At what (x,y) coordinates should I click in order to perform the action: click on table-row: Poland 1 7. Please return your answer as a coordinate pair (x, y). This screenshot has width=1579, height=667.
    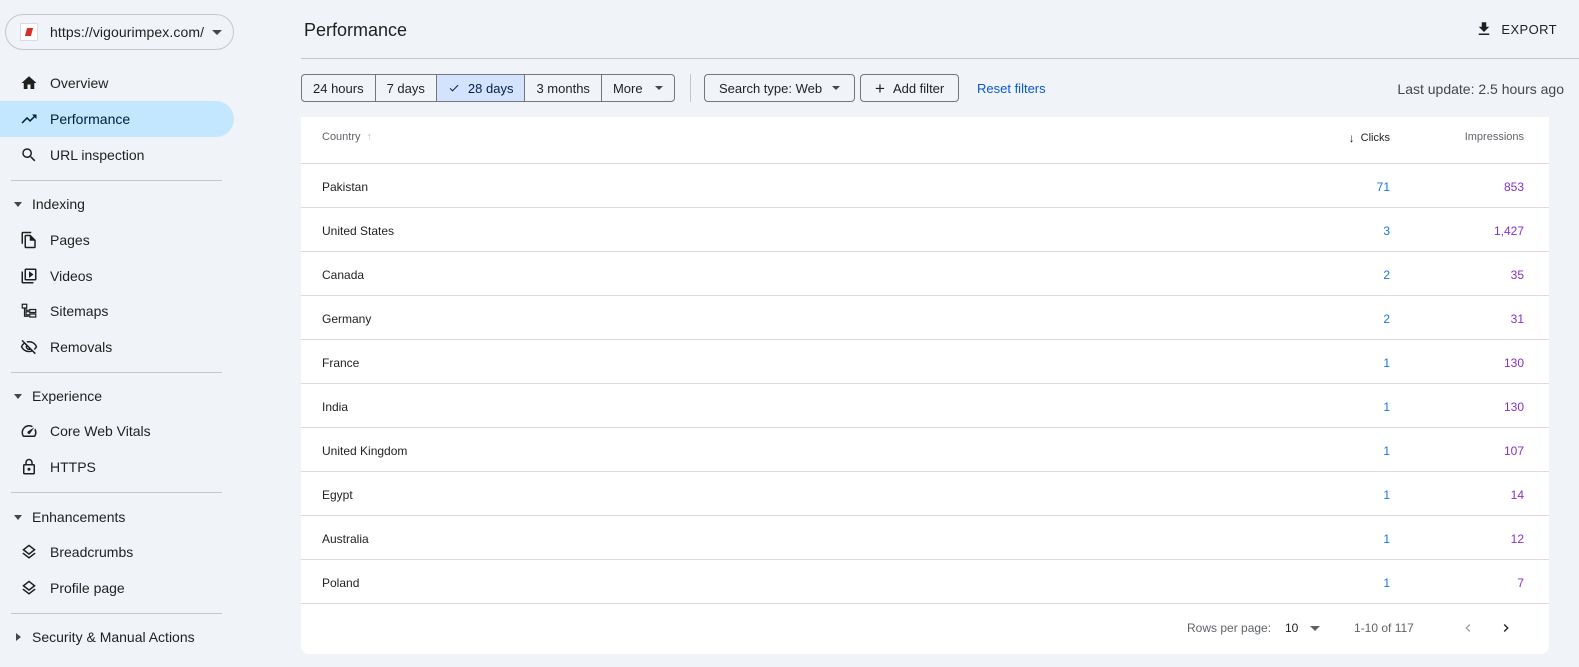
    Looking at the image, I should click on (925, 582).